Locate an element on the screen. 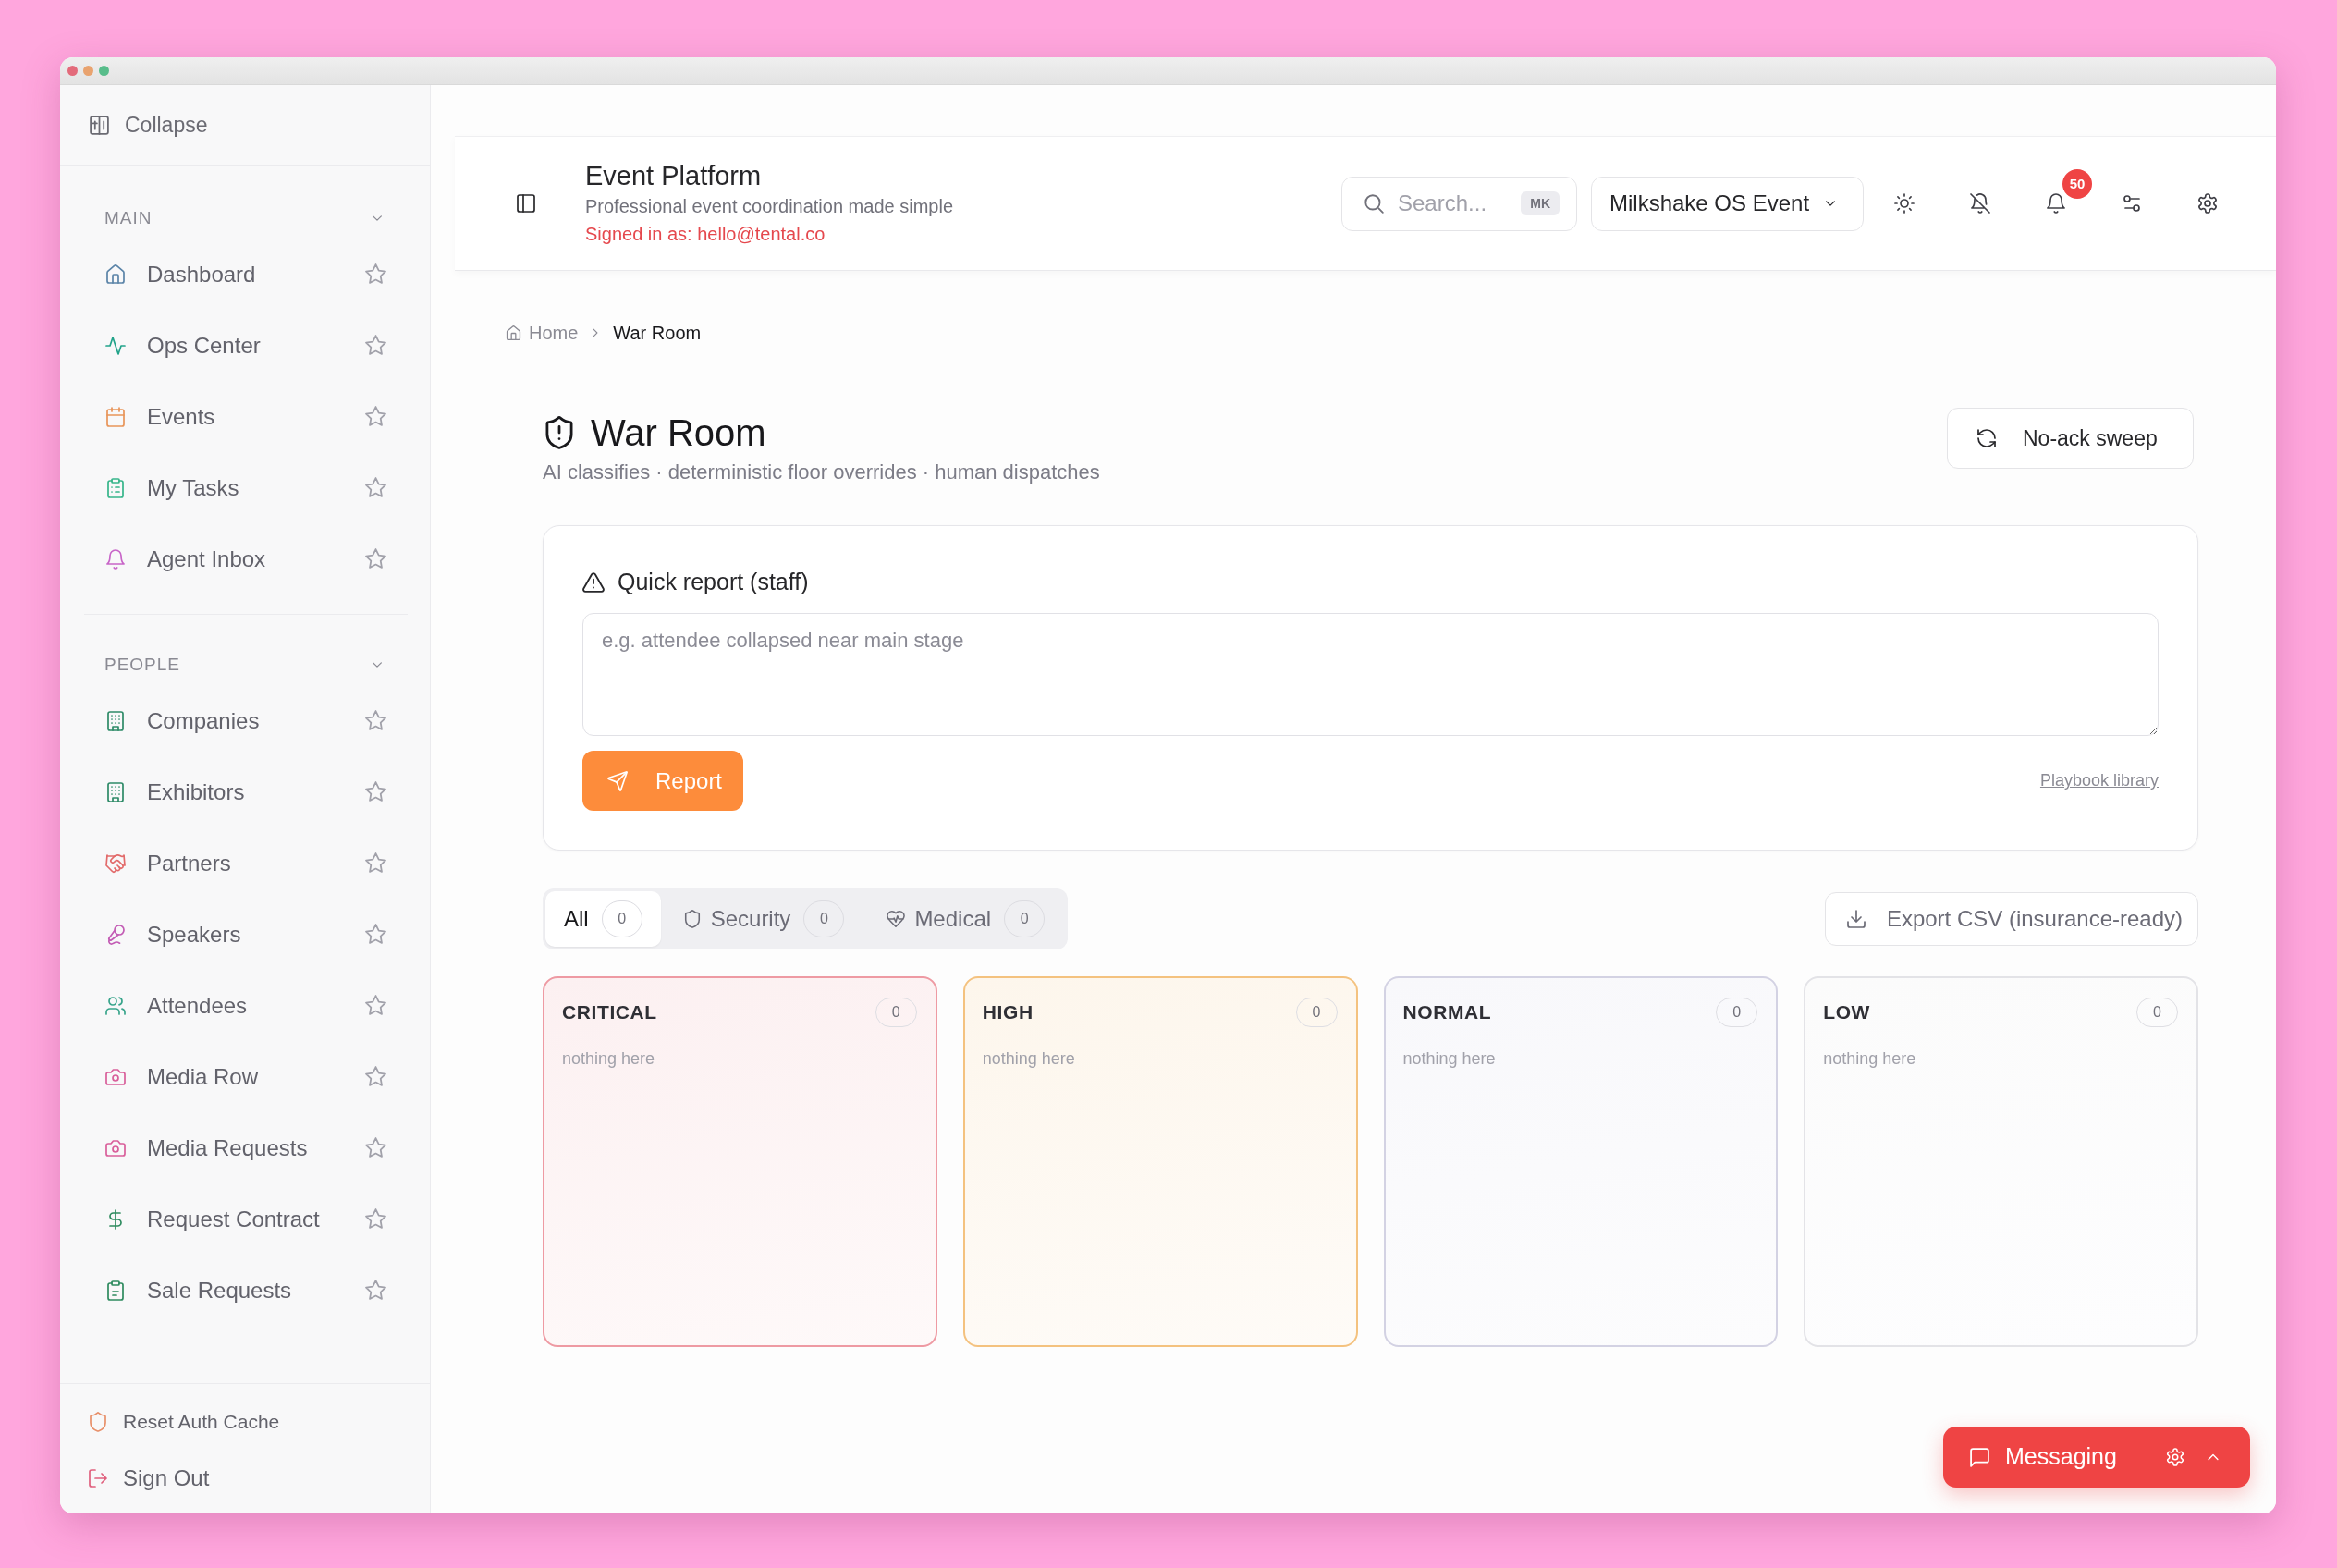 The image size is (2337, 1568). panel-icon is located at coordinates (99, 125).